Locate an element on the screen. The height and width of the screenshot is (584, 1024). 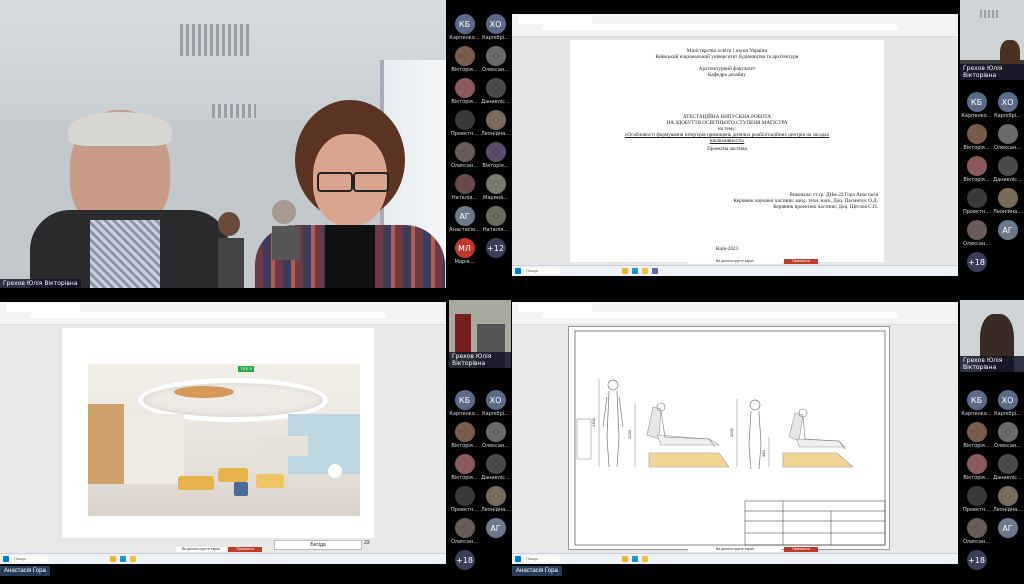
person-background is located at coordinates (231, 250).